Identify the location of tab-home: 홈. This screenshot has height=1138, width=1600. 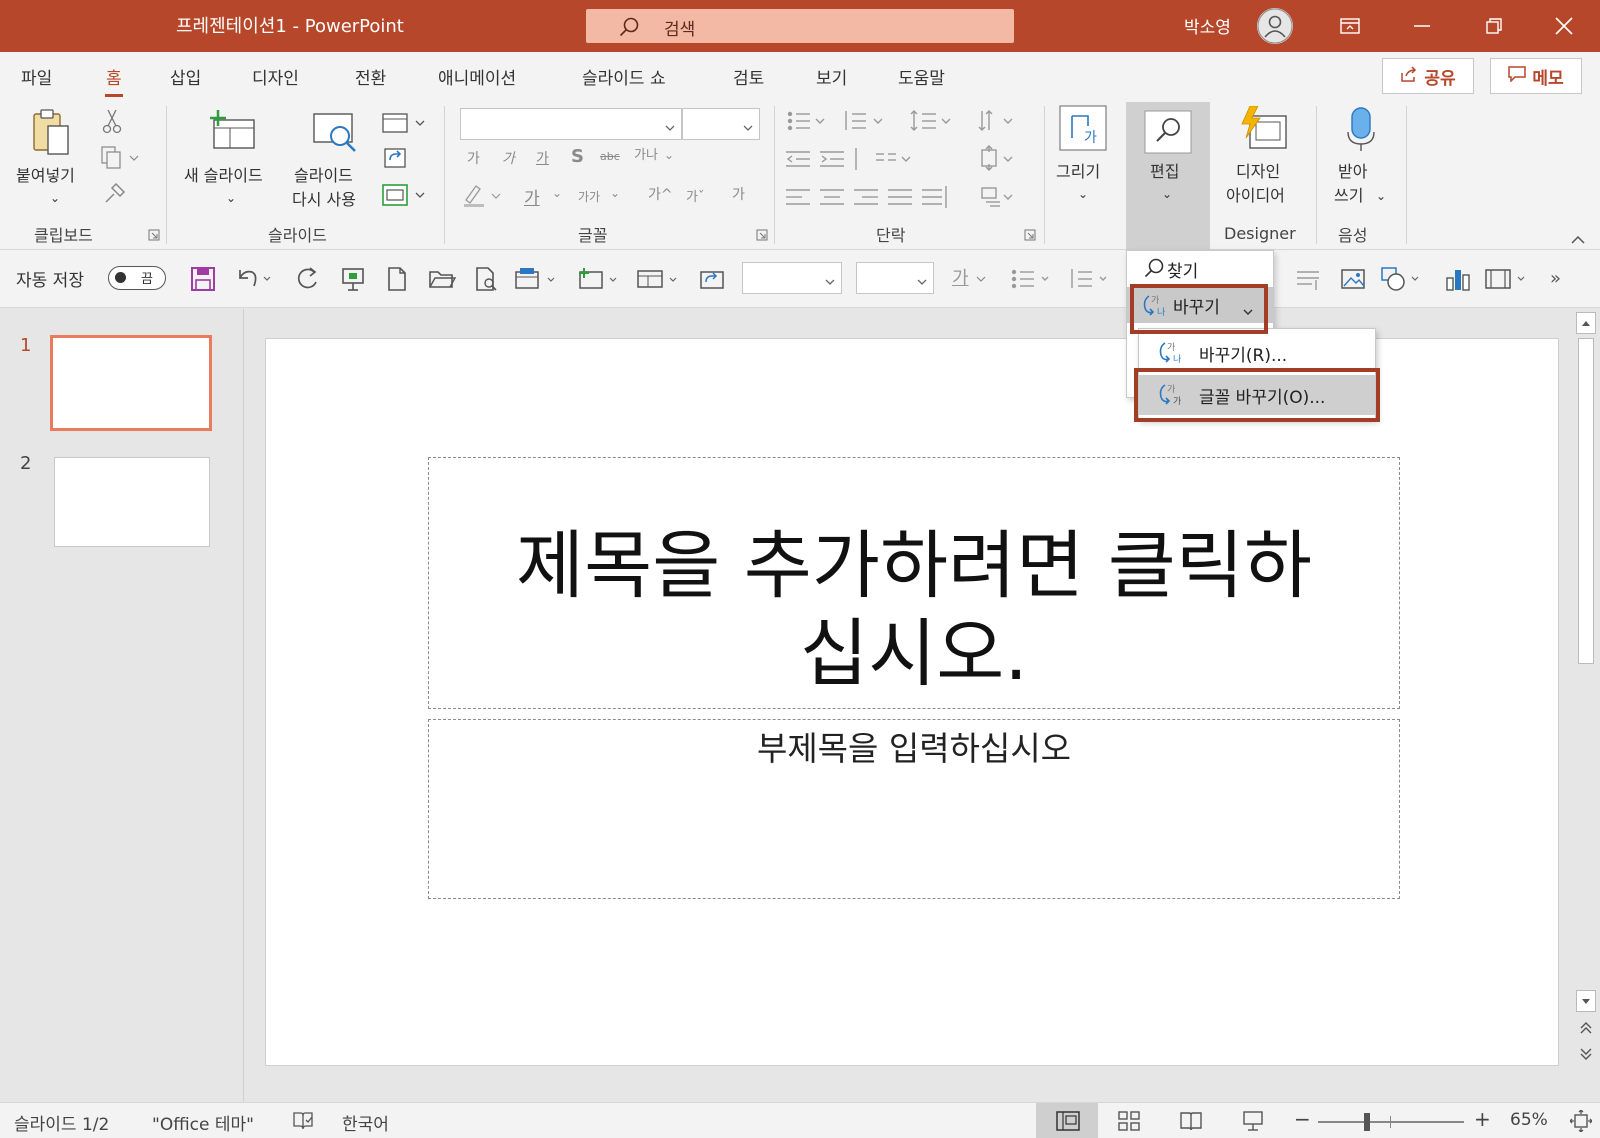
(114, 80).